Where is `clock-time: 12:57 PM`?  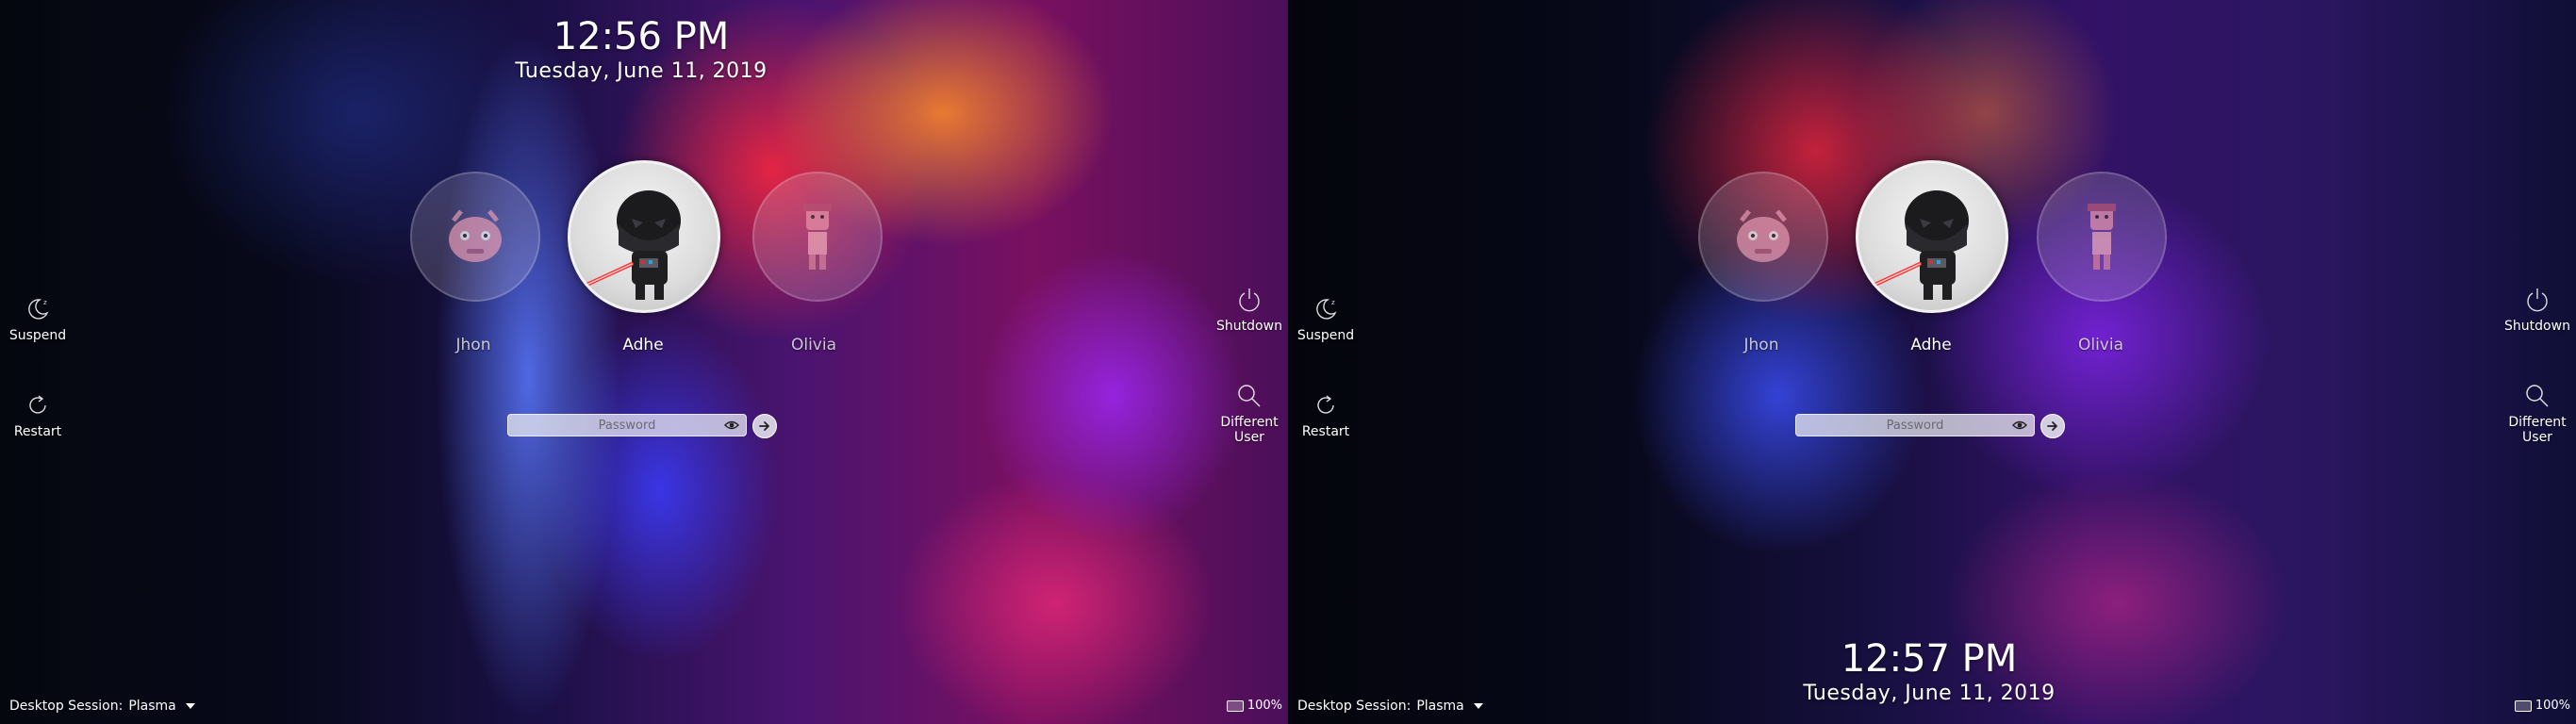
clock-time: 12:57 PM is located at coordinates (1929, 659).